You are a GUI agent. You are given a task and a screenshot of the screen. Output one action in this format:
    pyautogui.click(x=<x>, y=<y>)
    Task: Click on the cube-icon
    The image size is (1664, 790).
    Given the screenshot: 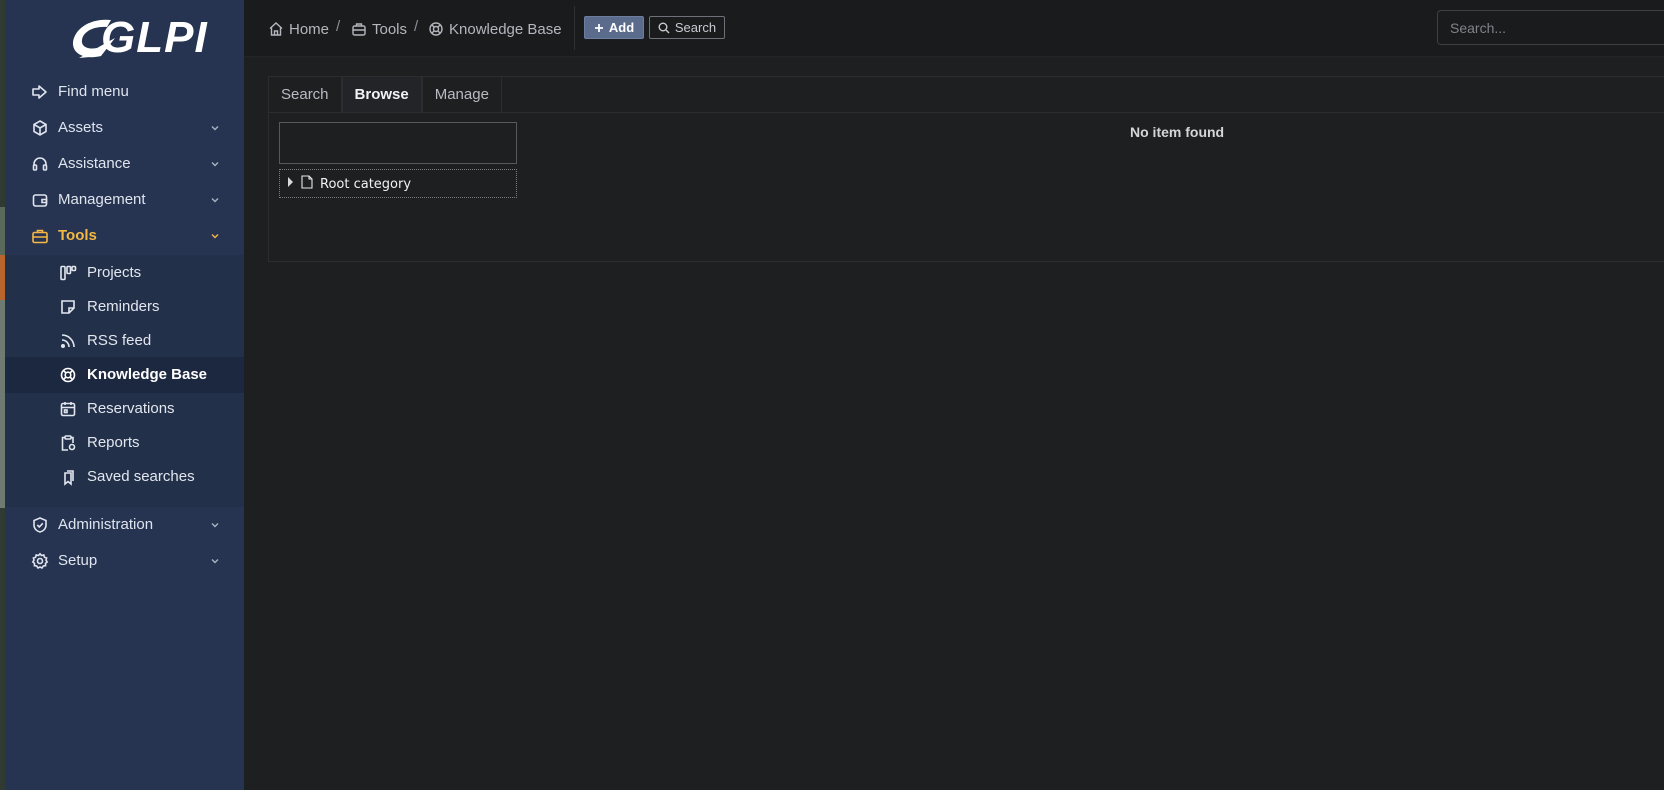 What is the action you would take?
    pyautogui.click(x=40, y=128)
    